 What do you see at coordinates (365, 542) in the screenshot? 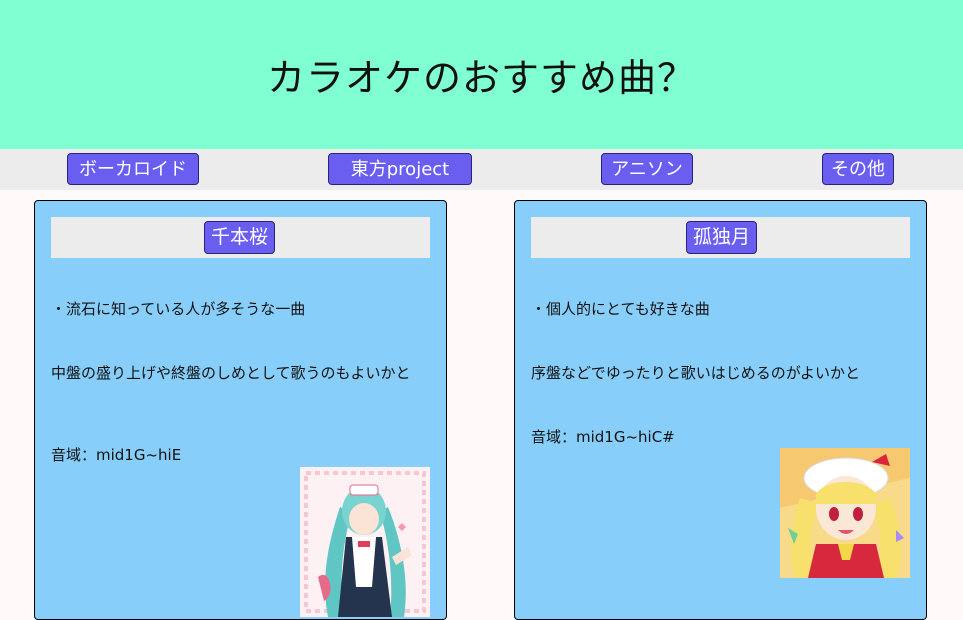
I see `miku-illustration-image` at bounding box center [365, 542].